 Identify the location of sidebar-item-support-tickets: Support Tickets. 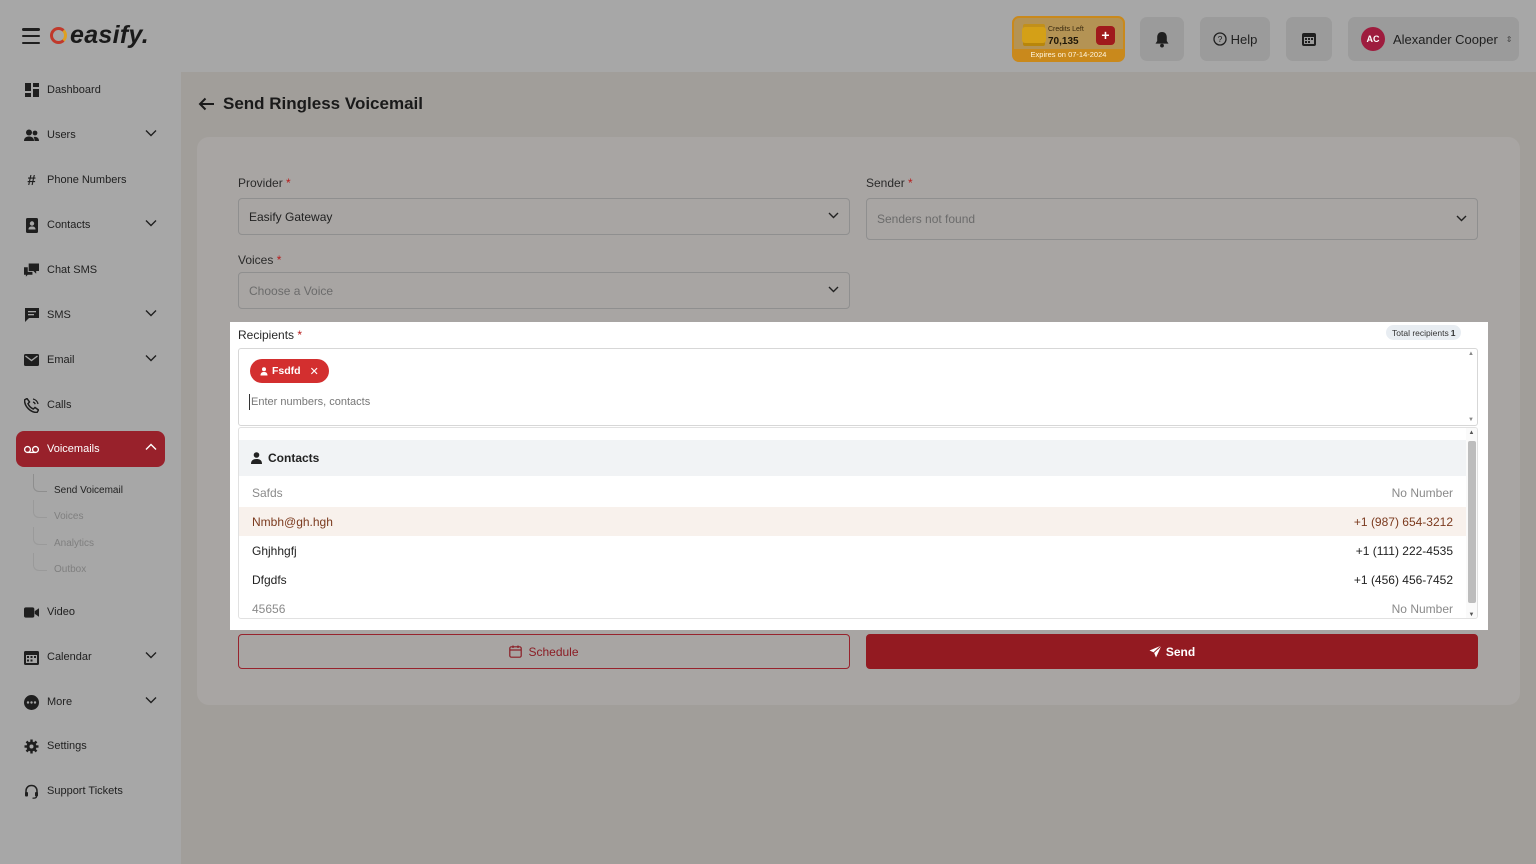
(90, 791).